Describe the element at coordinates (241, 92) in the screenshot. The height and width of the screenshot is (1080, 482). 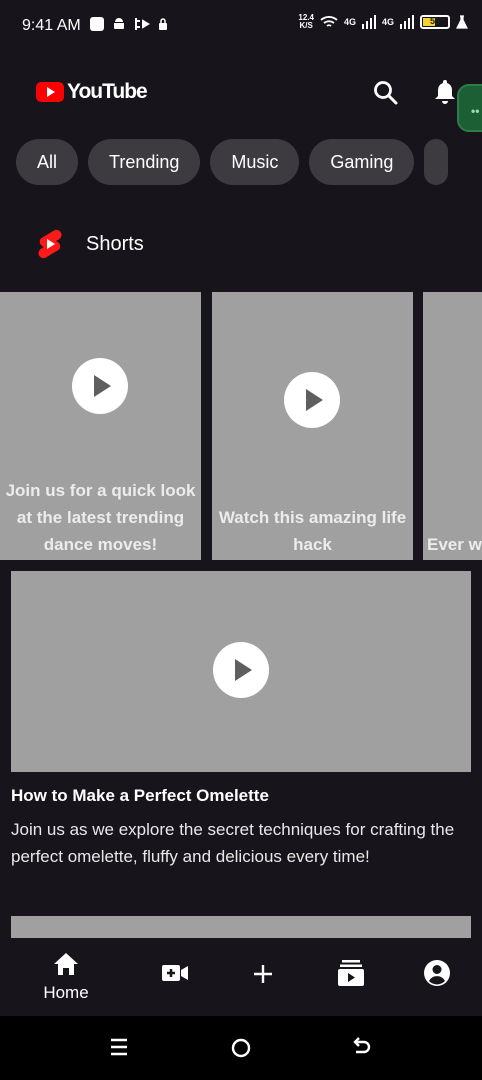
I see `app-header: YouTube` at that location.